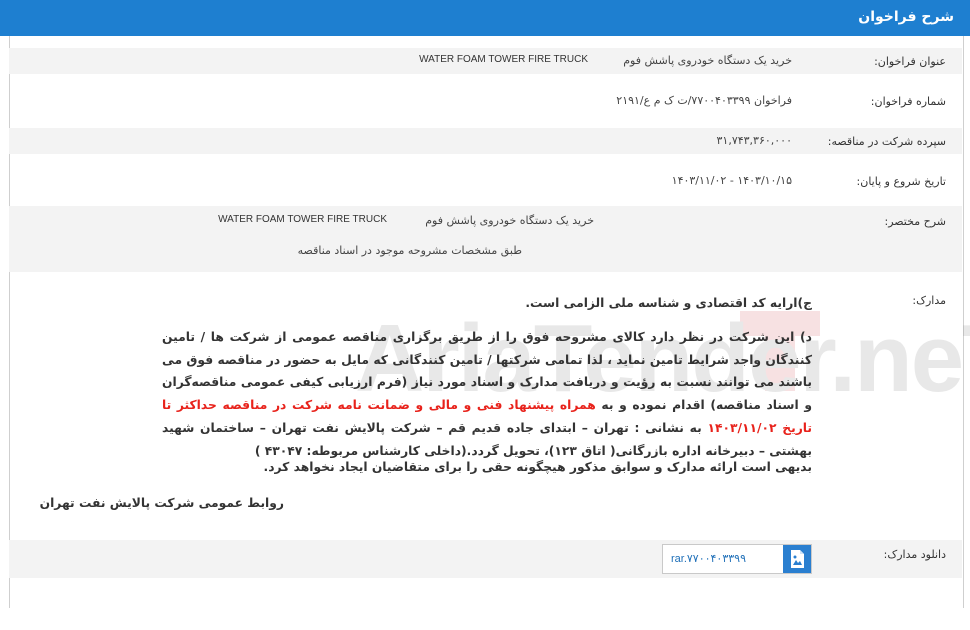 The image size is (970, 630). Describe the element at coordinates (754, 140) in the screenshot. I see `value-deposit: ۳۱,۷۴۳,۳۶۰,۰۰۰` at that location.